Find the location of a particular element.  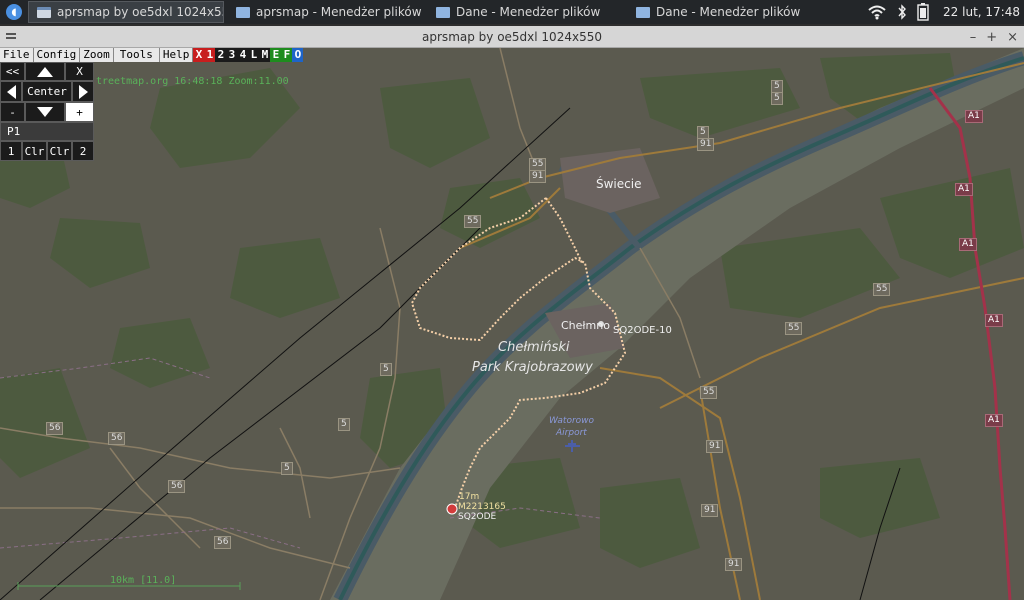

pan-down-button is located at coordinates (45, 112).